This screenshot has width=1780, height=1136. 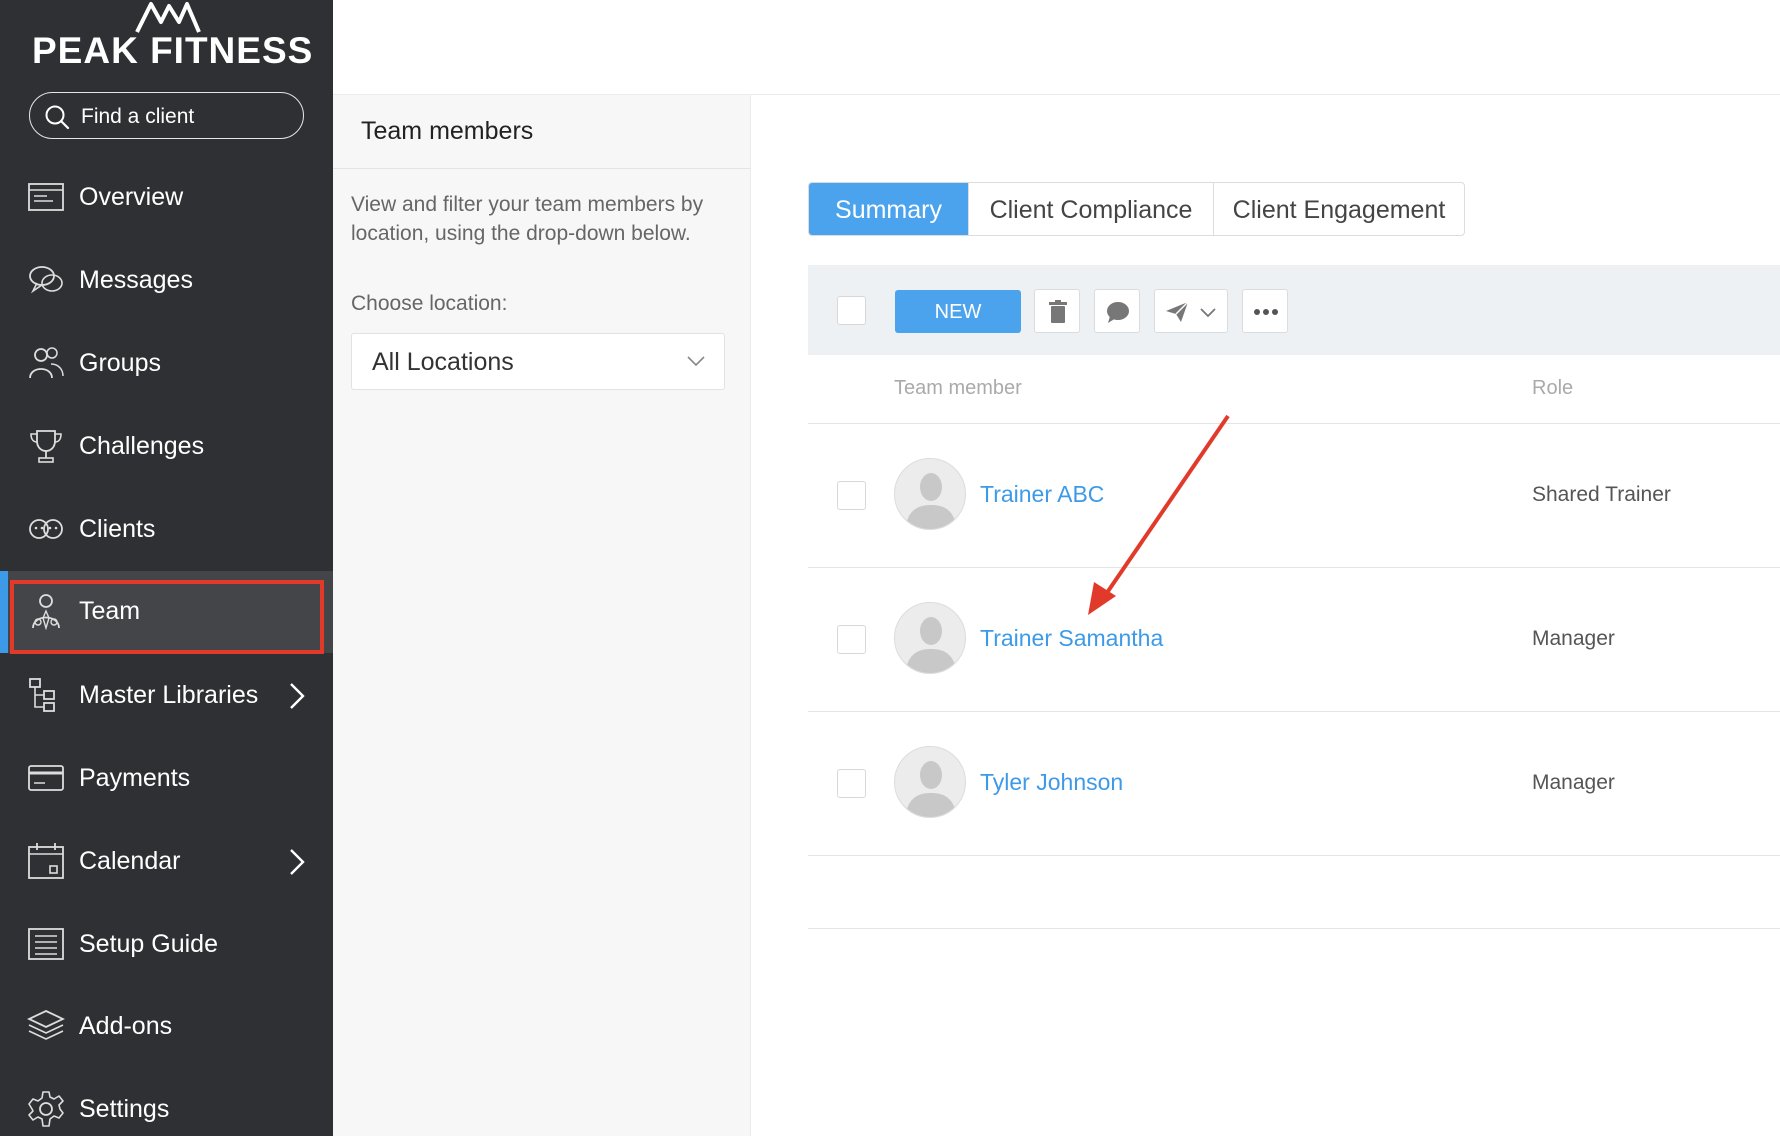 I want to click on sidebar-item-master-libraries: Master Libraries, so click(x=166, y=695).